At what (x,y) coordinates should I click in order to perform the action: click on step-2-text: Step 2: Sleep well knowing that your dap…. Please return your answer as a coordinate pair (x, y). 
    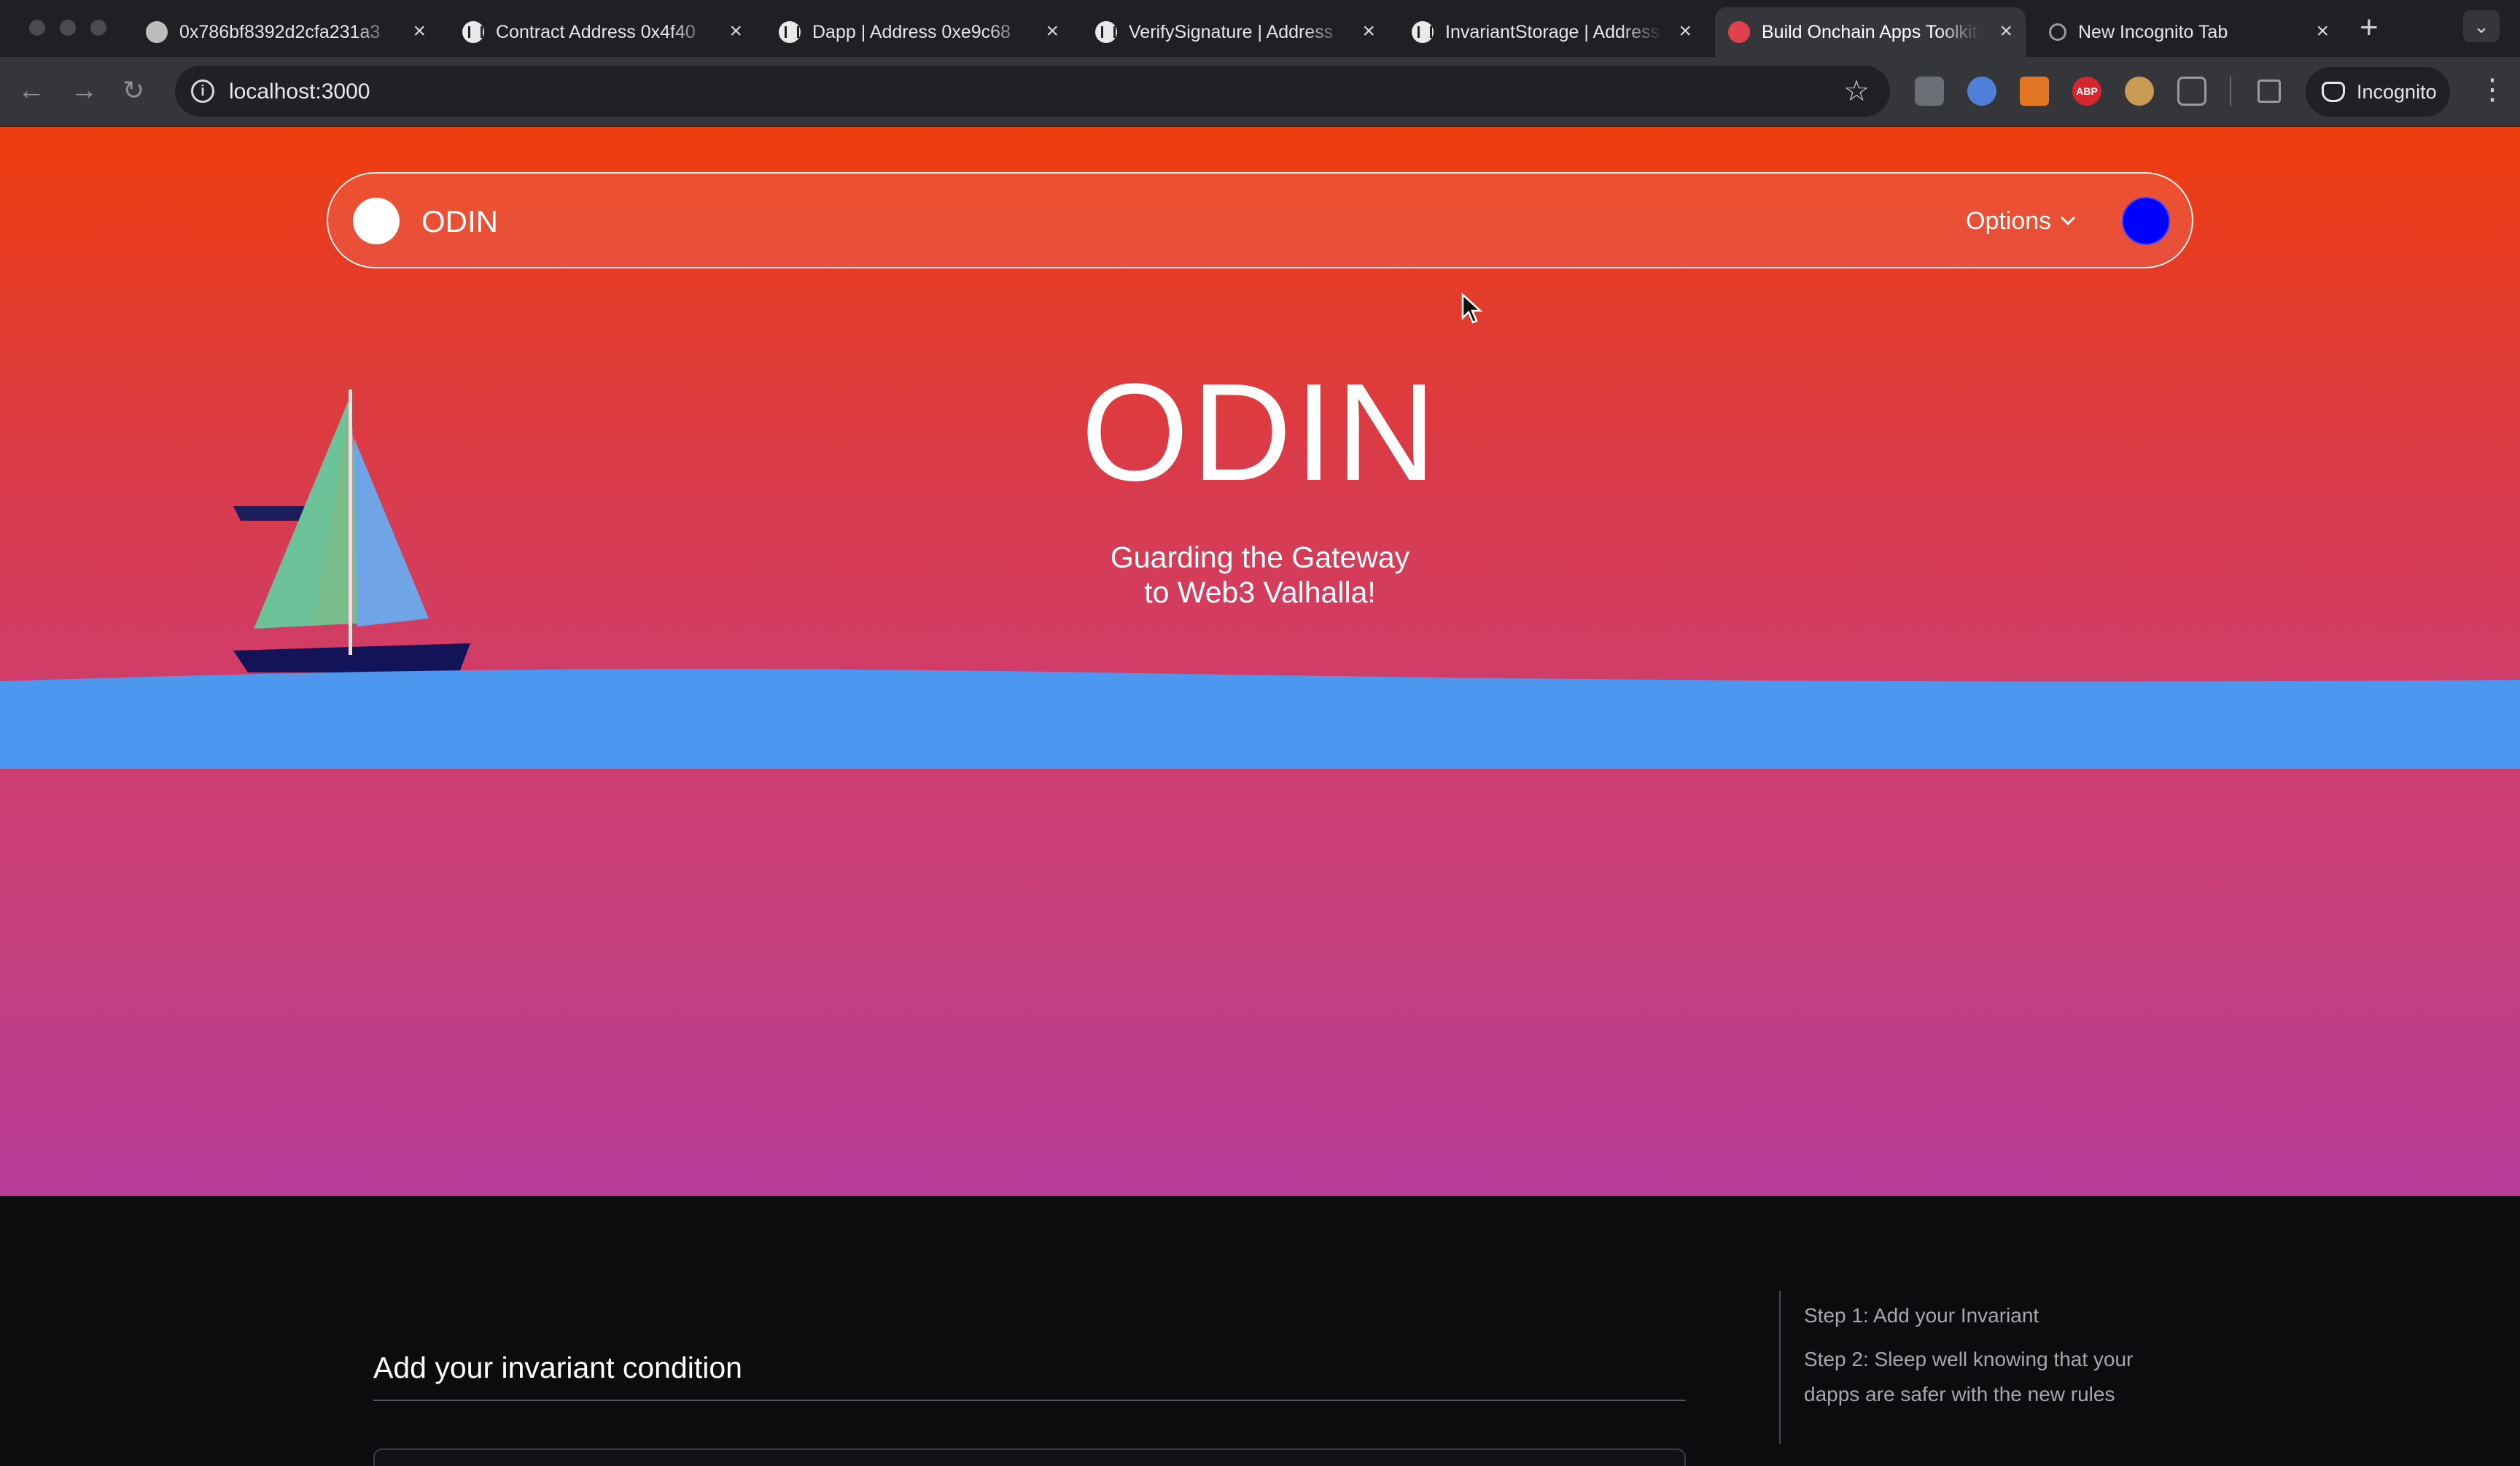
    Looking at the image, I should click on (1981, 1377).